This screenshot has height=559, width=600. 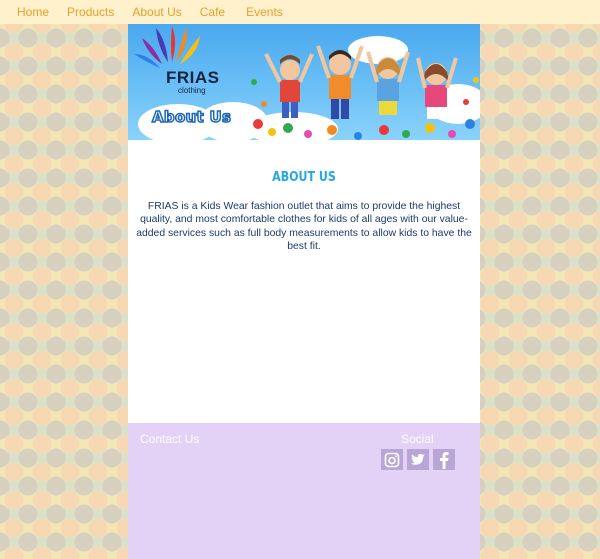 What do you see at coordinates (156, 12) in the screenshot?
I see `nav-about-link: About Us` at bounding box center [156, 12].